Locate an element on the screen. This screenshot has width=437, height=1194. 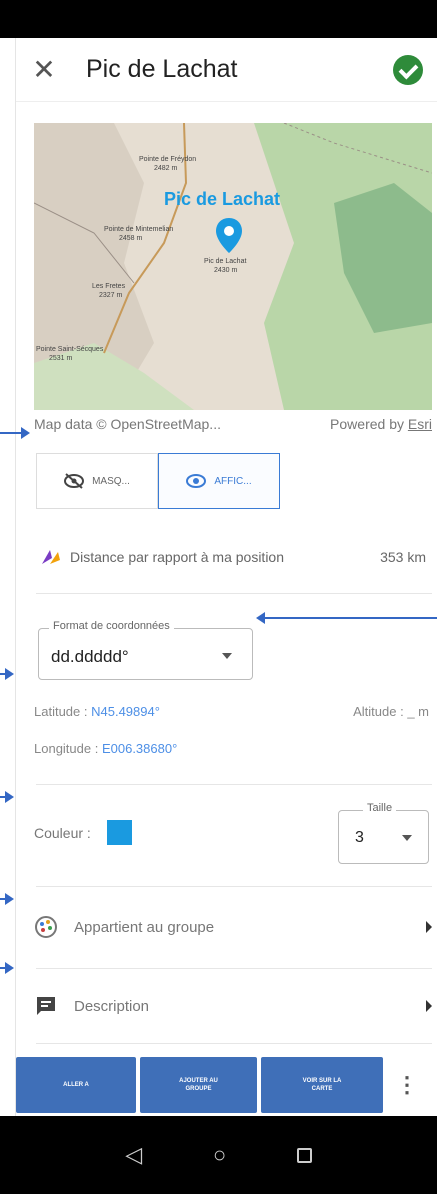
map-powered-by: Powered by Esri is located at coordinates (381, 424).